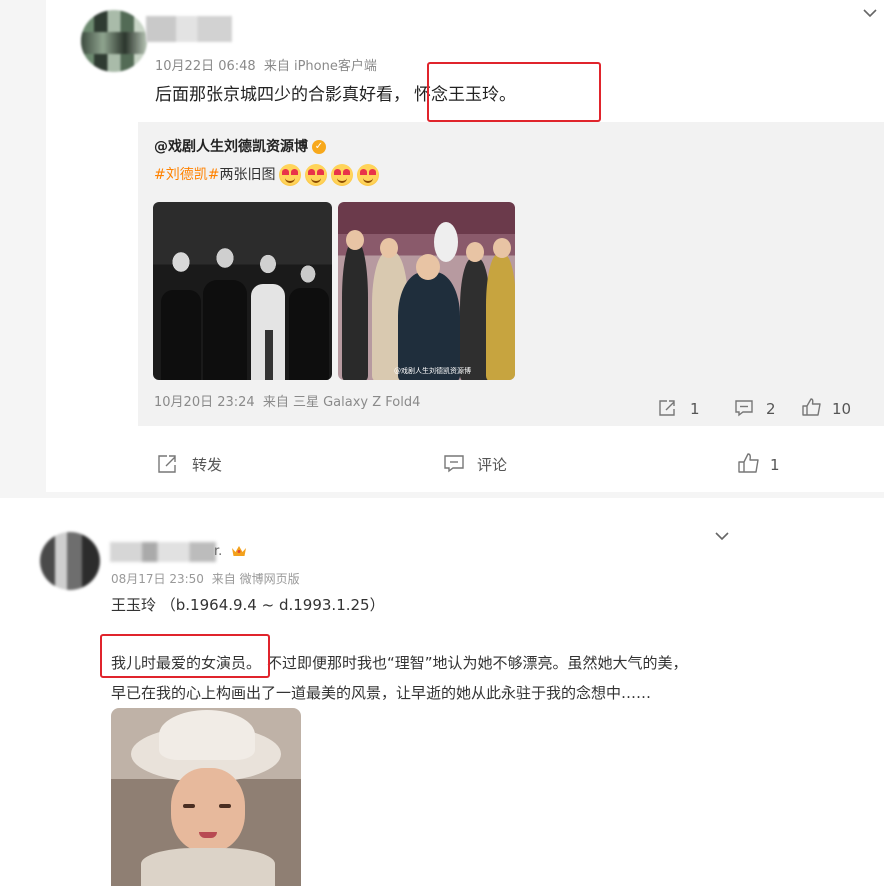 This screenshot has width=884, height=886. Describe the element at coordinates (207, 464) in the screenshot. I see `repost-button: 转发` at that location.